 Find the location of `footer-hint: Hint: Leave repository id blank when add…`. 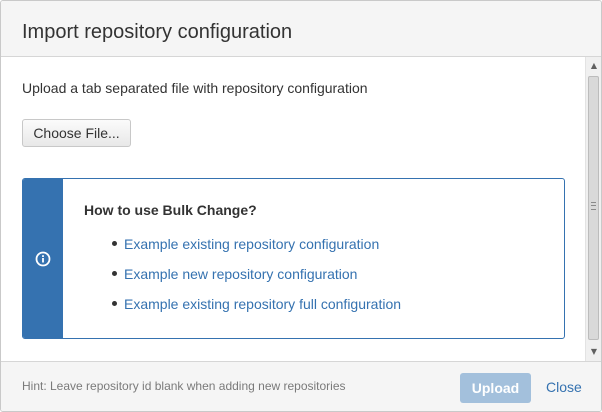

footer-hint: Hint: Leave repository id blank when add… is located at coordinates (184, 386).